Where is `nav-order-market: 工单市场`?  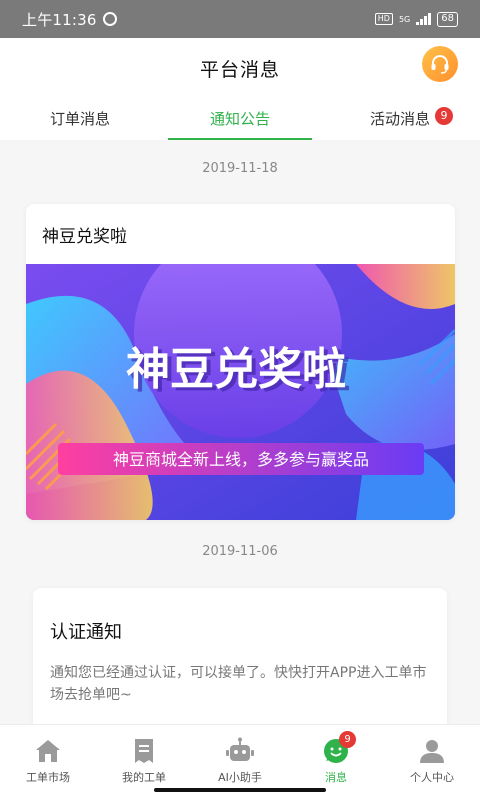
nav-order-market: 工单市场 is located at coordinates (48, 762).